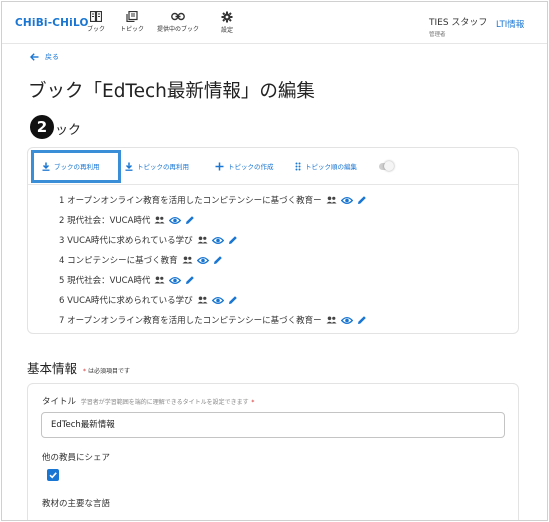  What do you see at coordinates (251, 167) in the screenshot?
I see `create-topic-label: トピックの作成` at bounding box center [251, 167].